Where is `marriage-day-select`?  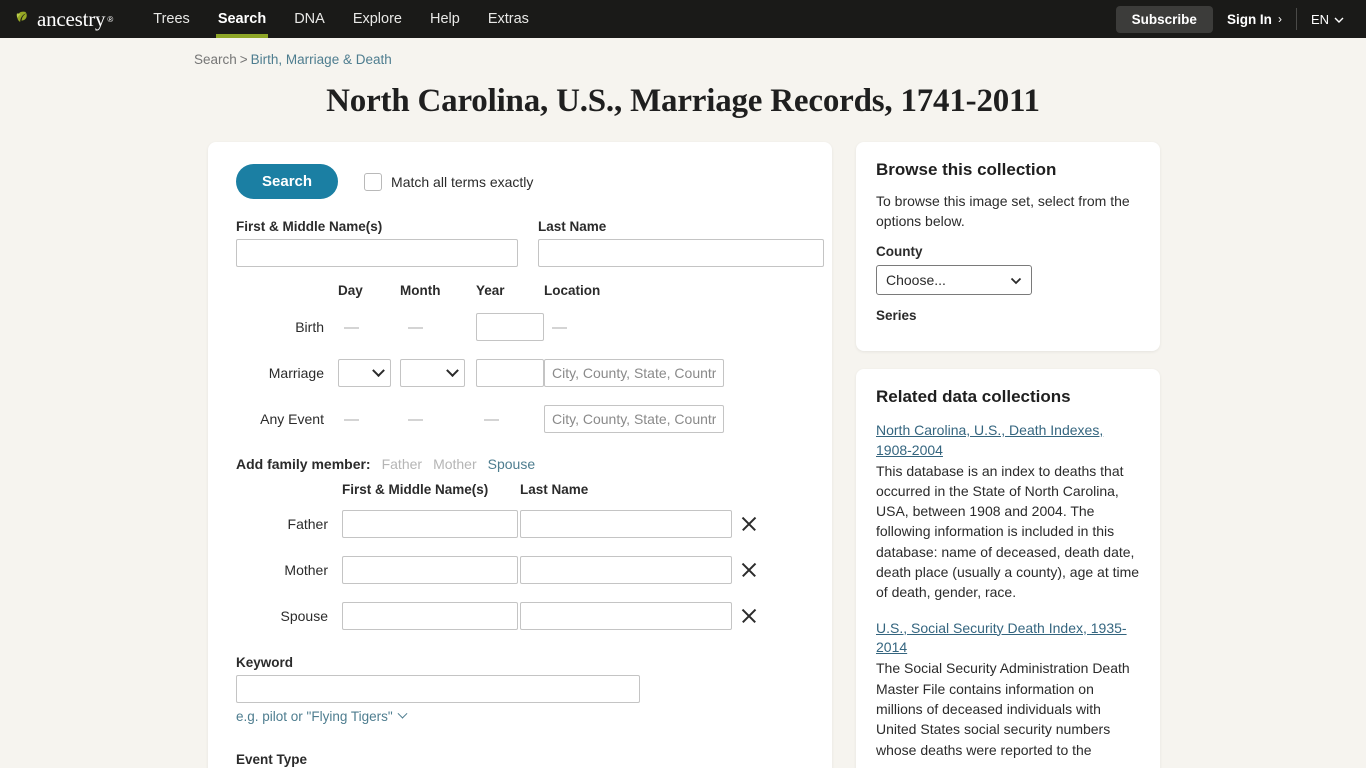 marriage-day-select is located at coordinates (364, 373).